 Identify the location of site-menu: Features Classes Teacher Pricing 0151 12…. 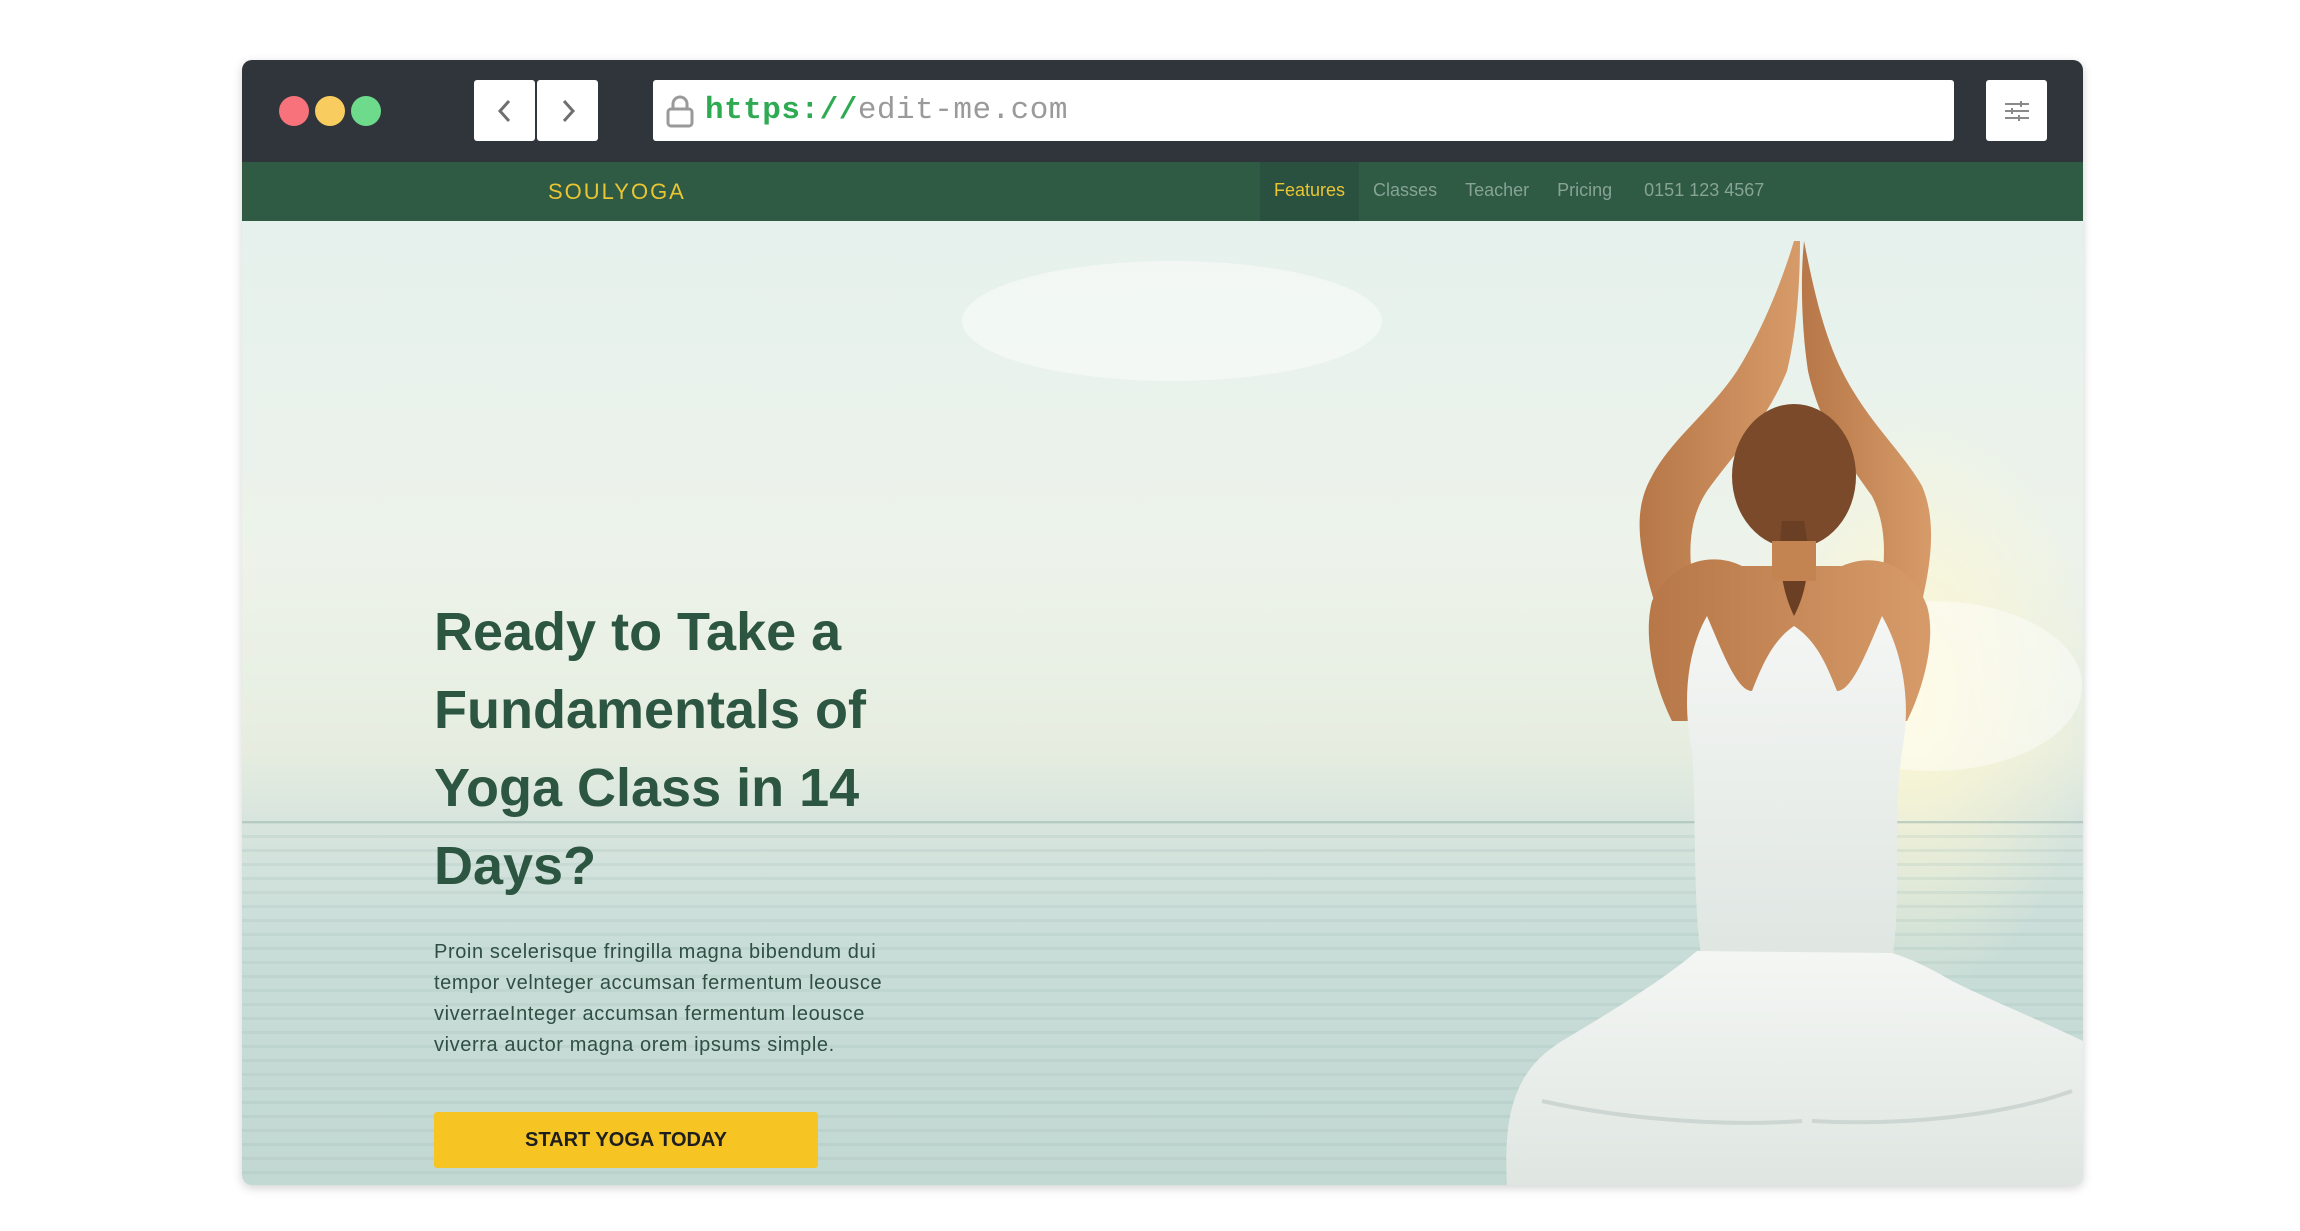
(1519, 191).